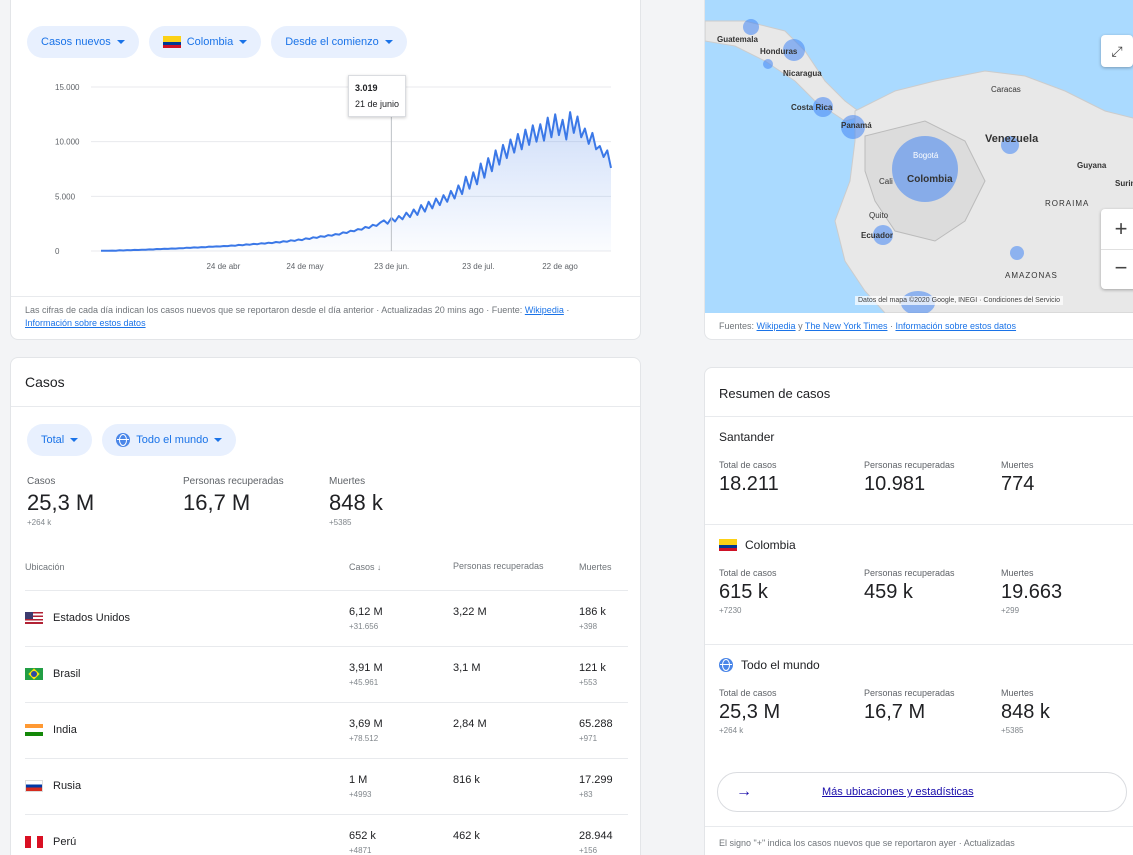 The image size is (1133, 855). I want to click on stat-deaths: Muertes 848 k +5385, so click(356, 501).